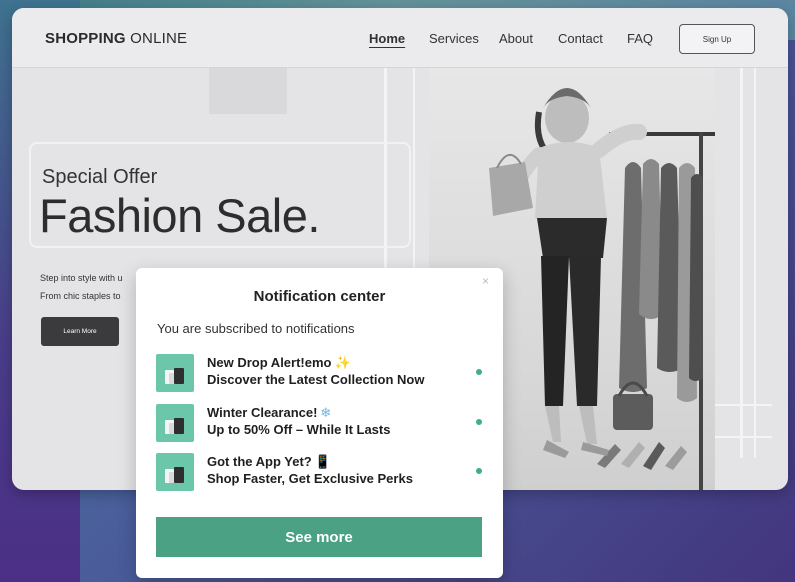 Image resolution: width=795 pixels, height=582 pixels. Describe the element at coordinates (326, 412) in the screenshot. I see `snowflake-icon: ❄` at that location.